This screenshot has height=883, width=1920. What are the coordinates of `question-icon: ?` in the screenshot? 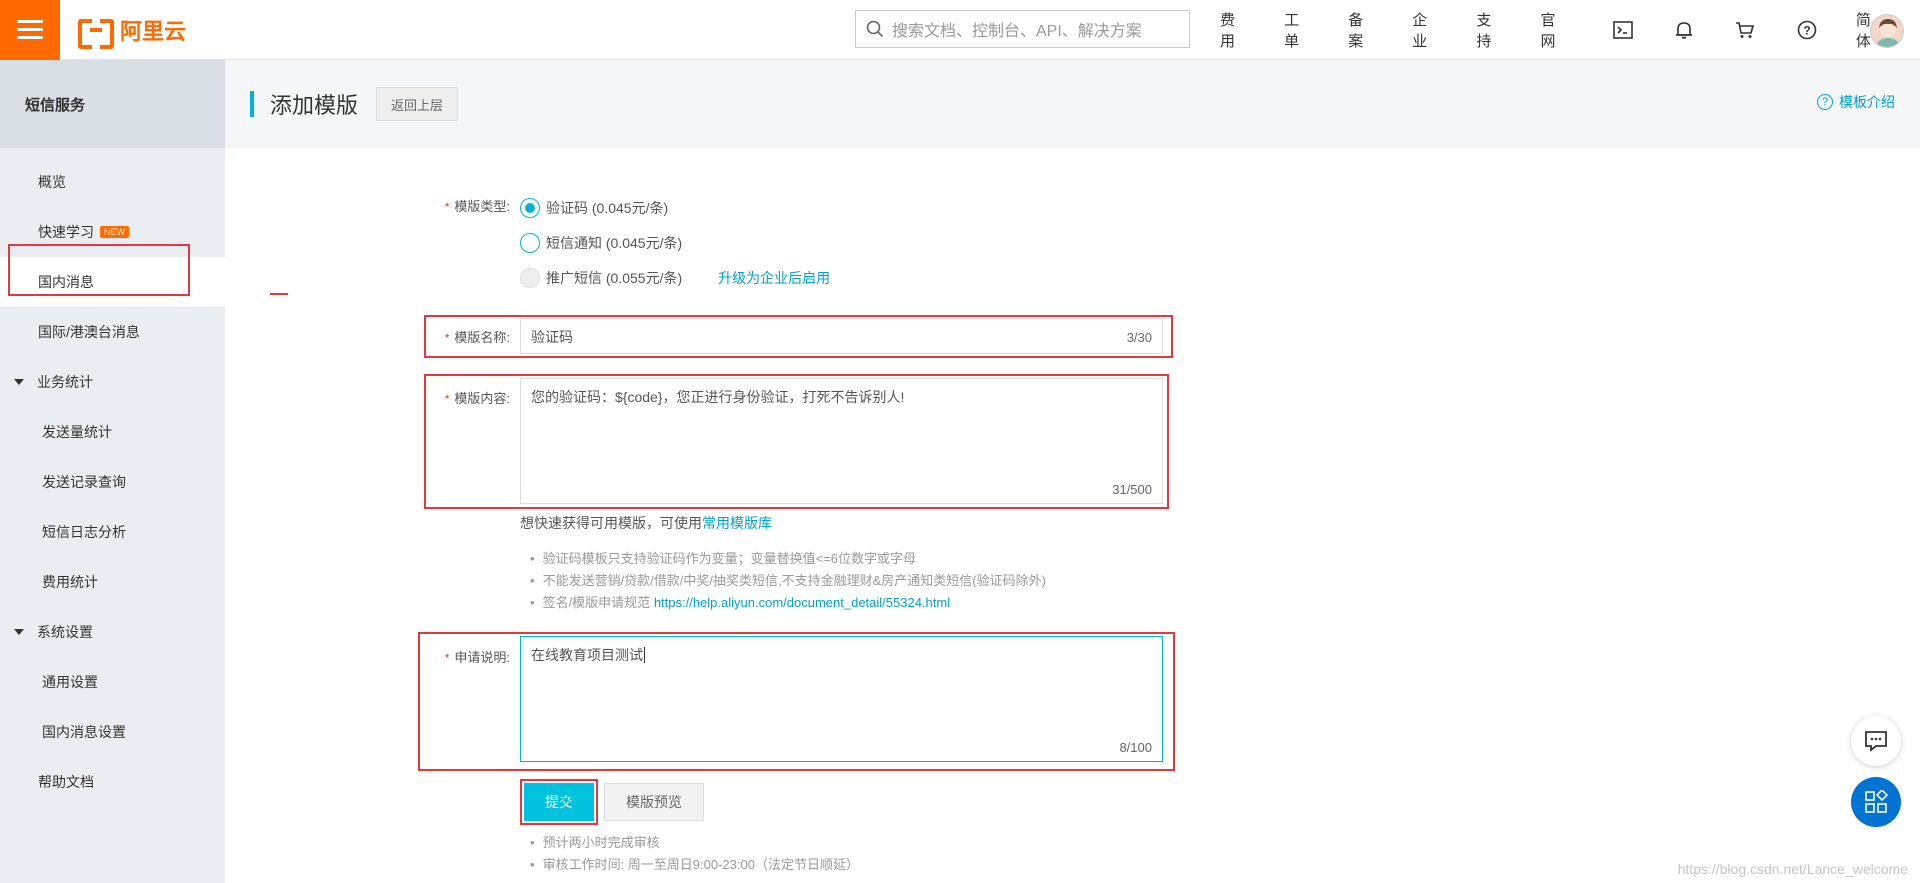 It's located at (1825, 102).